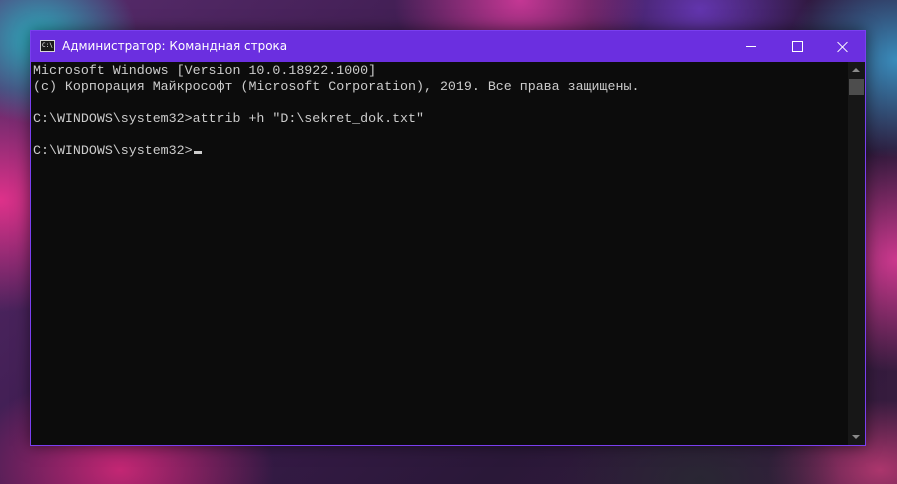 This screenshot has width=897, height=484. What do you see at coordinates (856, 253) in the screenshot?
I see `vertical-scrollbar` at bounding box center [856, 253].